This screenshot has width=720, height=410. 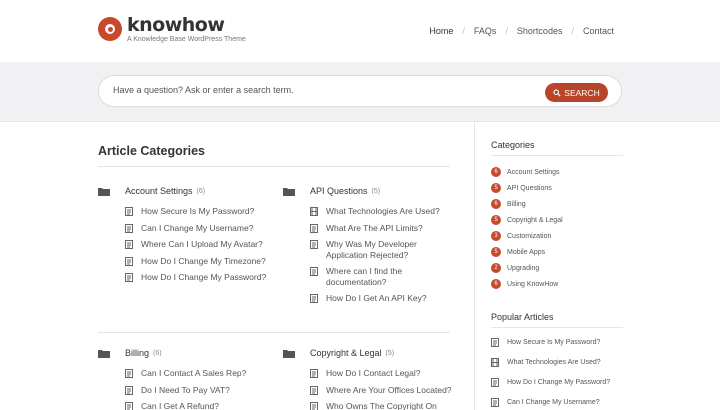 What do you see at coordinates (474, 266) in the screenshot?
I see `sidebar-divider` at bounding box center [474, 266].